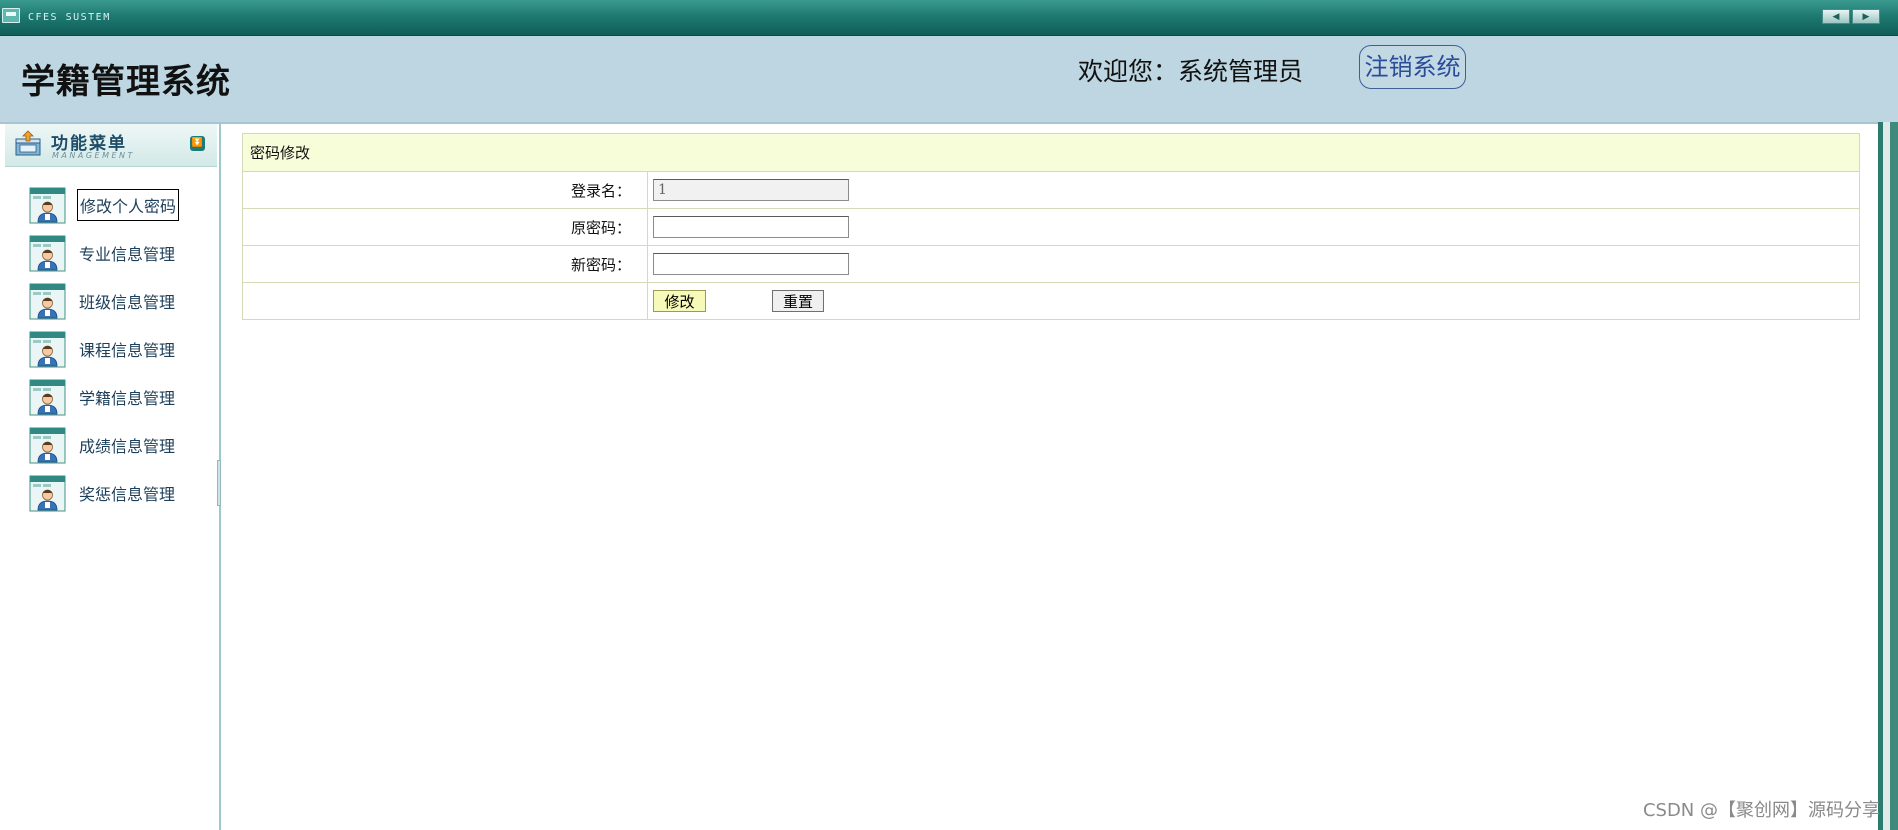 The height and width of the screenshot is (830, 1898). What do you see at coordinates (1051, 301) in the screenshot?
I see `form-row-actions: 修改 重置` at bounding box center [1051, 301].